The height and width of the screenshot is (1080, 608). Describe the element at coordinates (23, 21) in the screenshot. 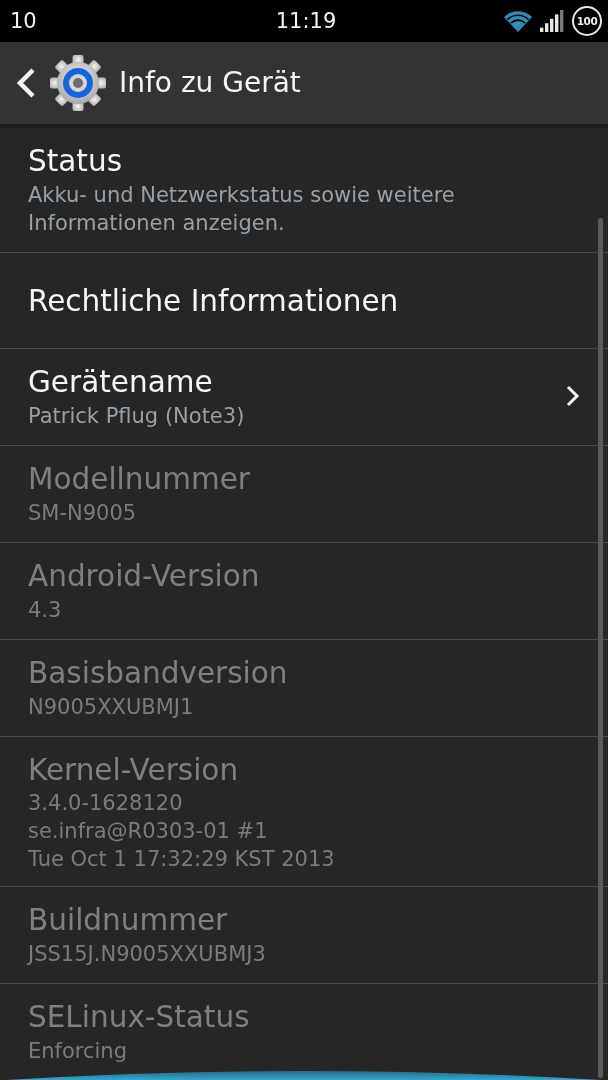

I see `notification-count: 10` at that location.